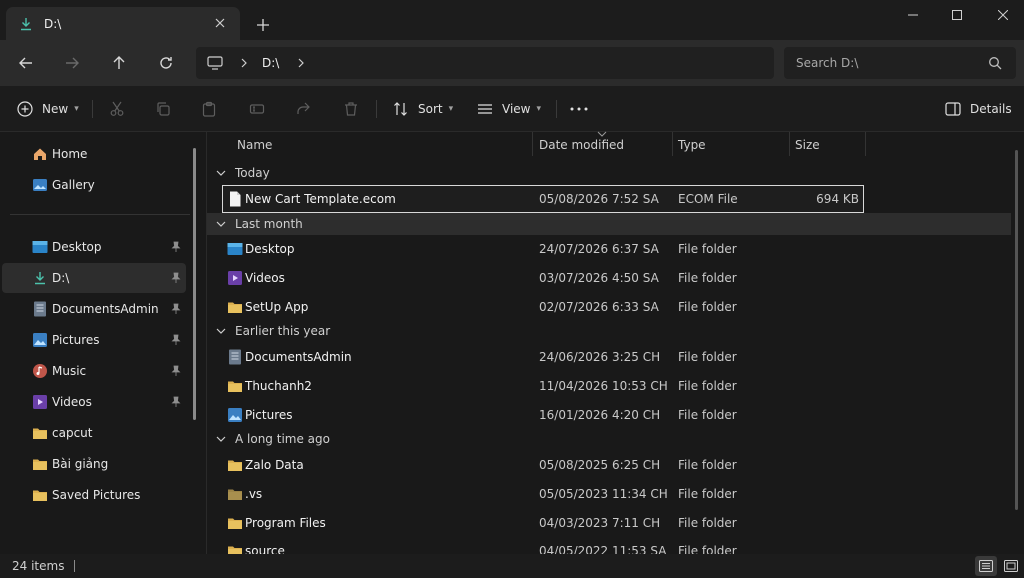 The width and height of the screenshot is (1024, 578). I want to click on up-button, so click(119, 63).